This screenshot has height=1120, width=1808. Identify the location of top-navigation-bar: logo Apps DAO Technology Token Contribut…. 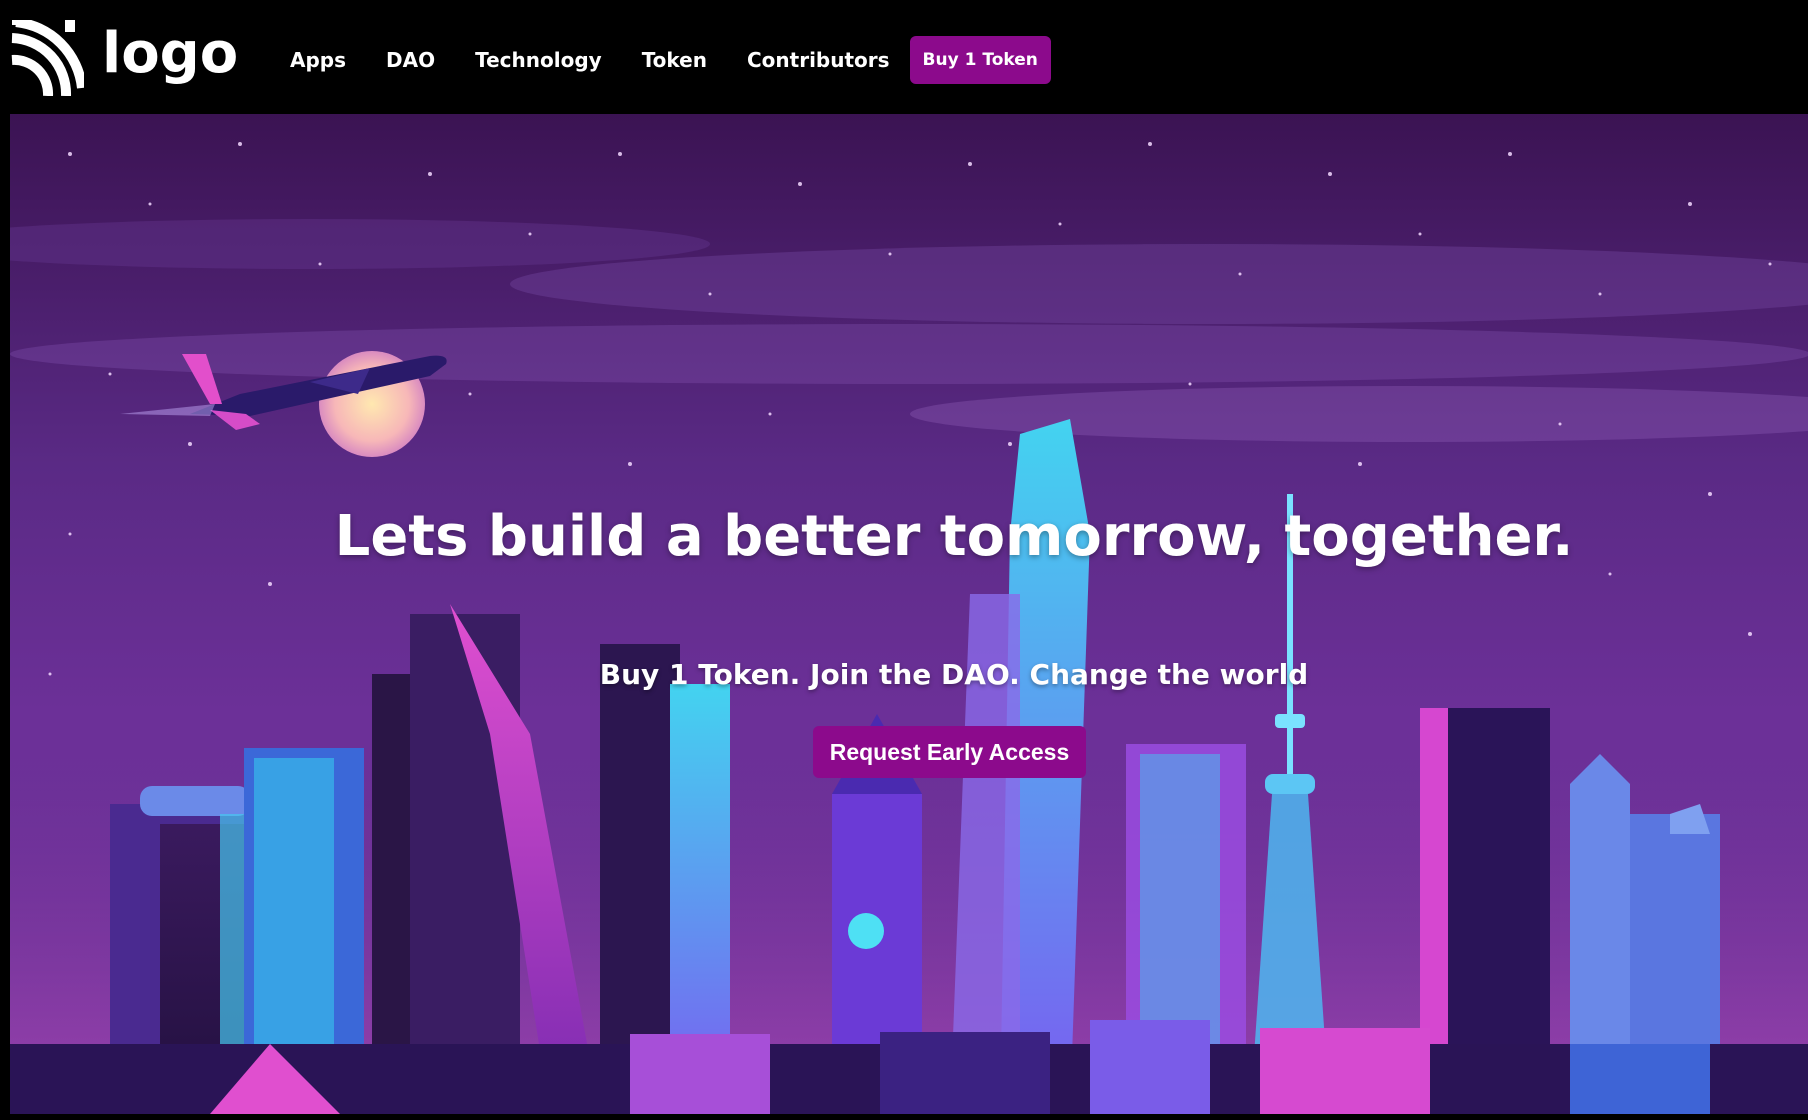
(904, 57).